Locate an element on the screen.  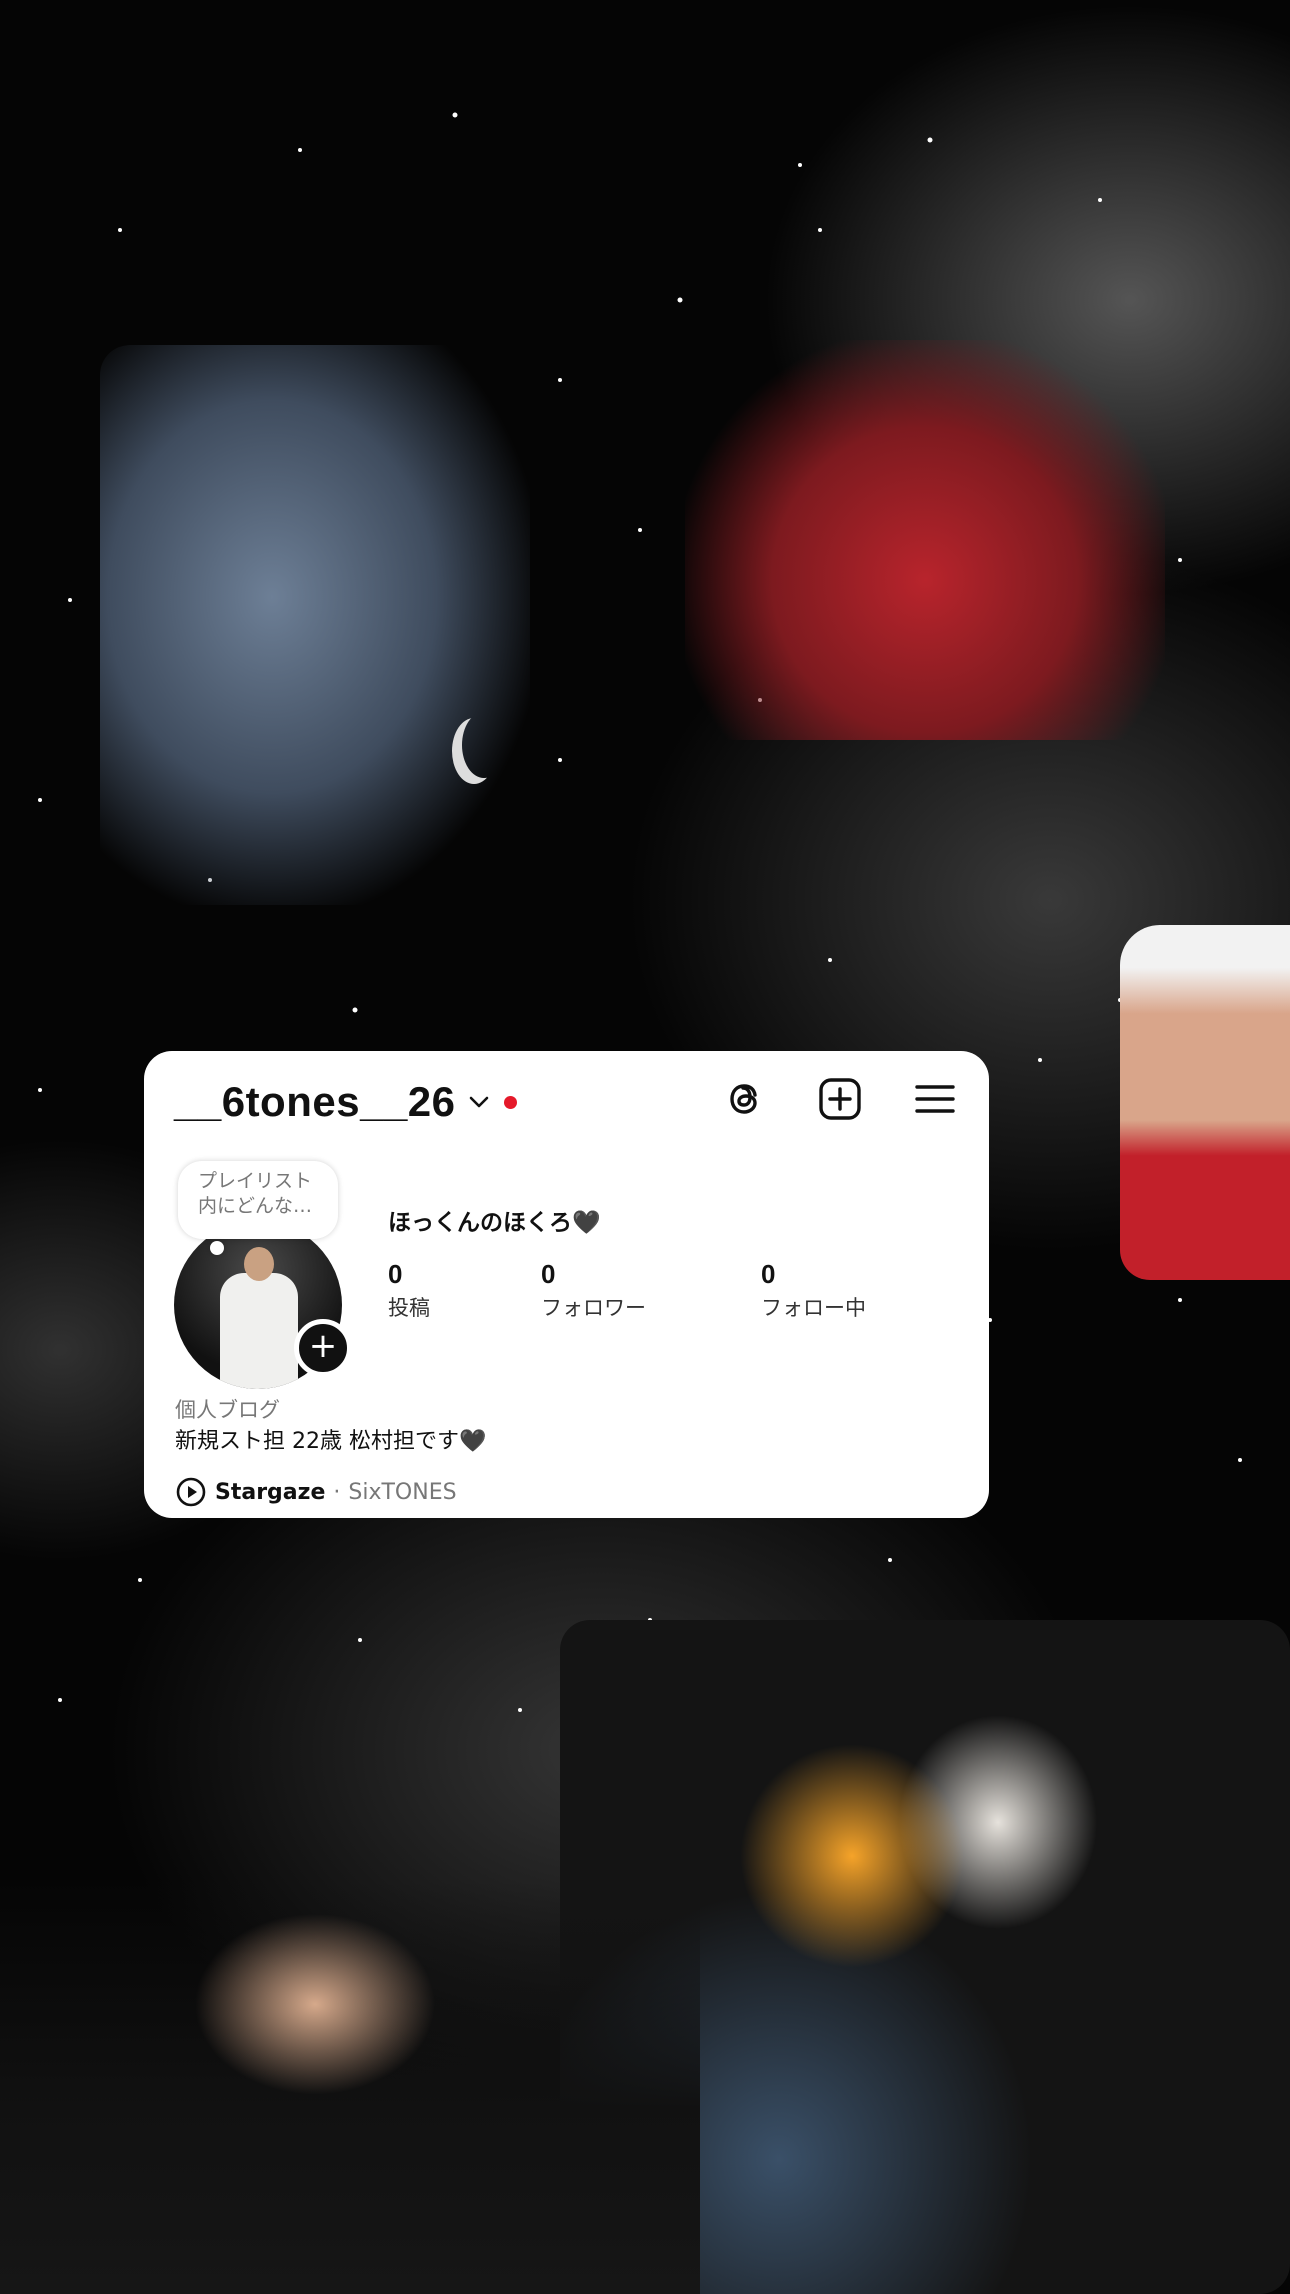
threads-icon is located at coordinates (745, 1099).